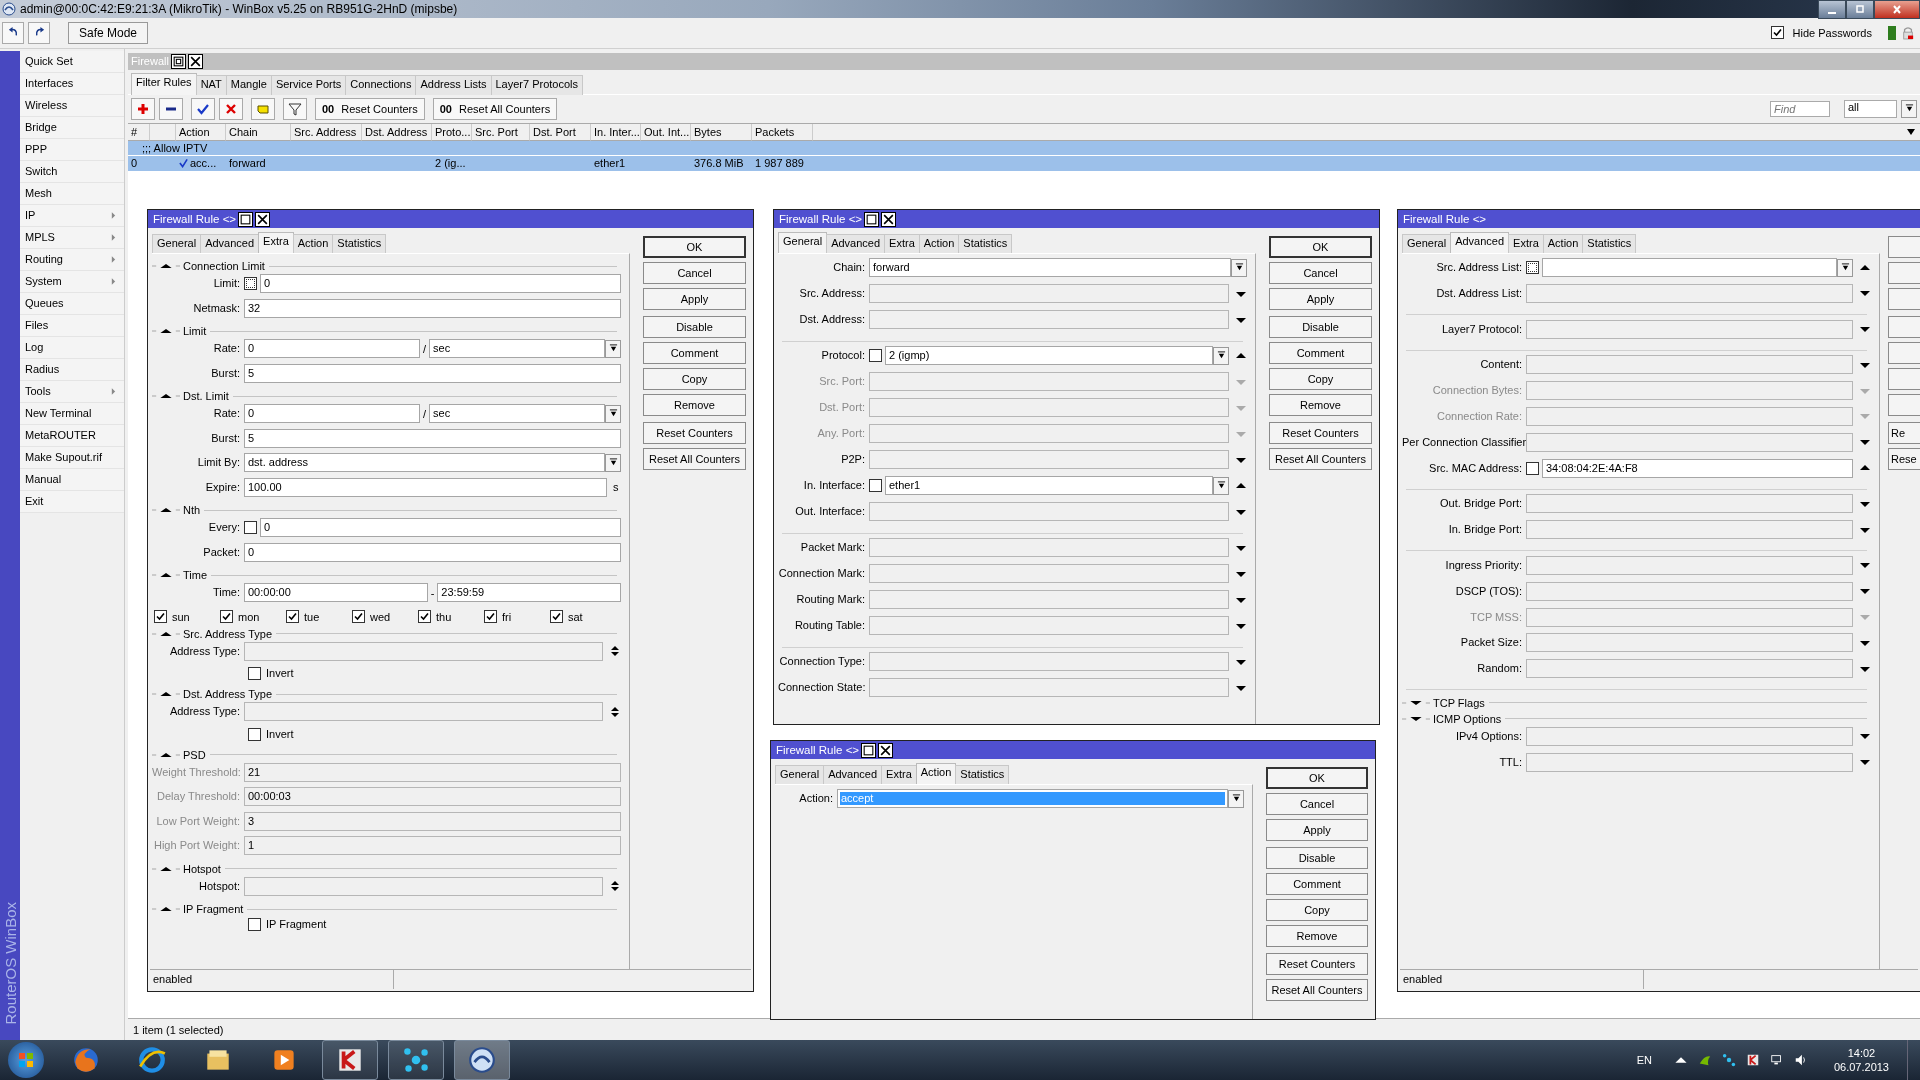  I want to click on input-field: 23:59:59, so click(529, 592).